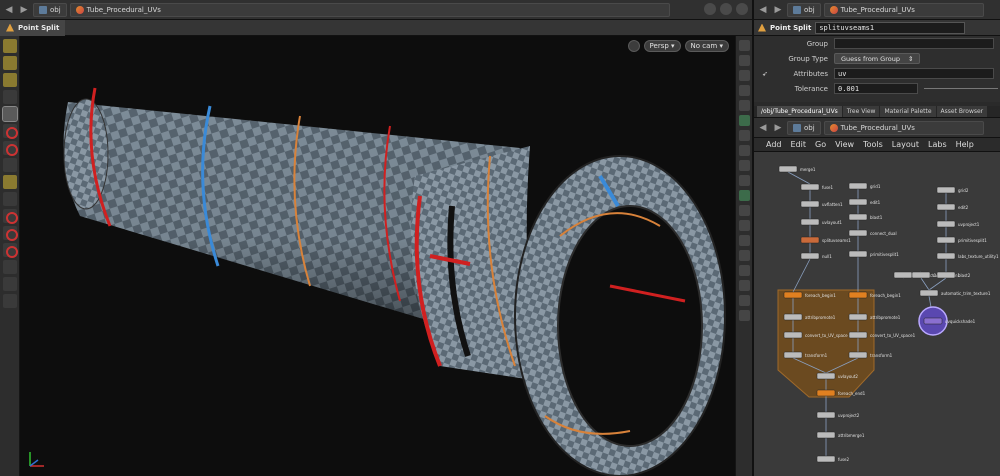  Describe the element at coordinates (10, 301) in the screenshot. I see `teapot-icon` at that location.